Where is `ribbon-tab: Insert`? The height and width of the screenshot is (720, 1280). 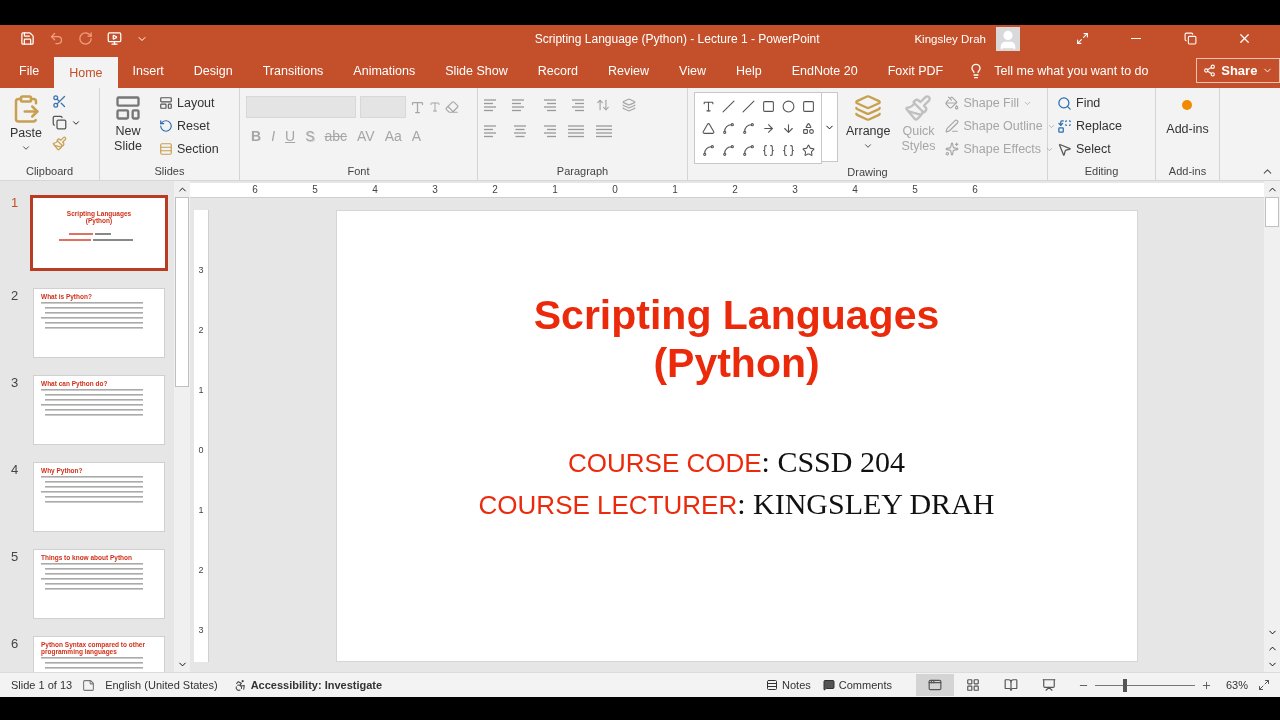
ribbon-tab: Insert is located at coordinates (148, 71).